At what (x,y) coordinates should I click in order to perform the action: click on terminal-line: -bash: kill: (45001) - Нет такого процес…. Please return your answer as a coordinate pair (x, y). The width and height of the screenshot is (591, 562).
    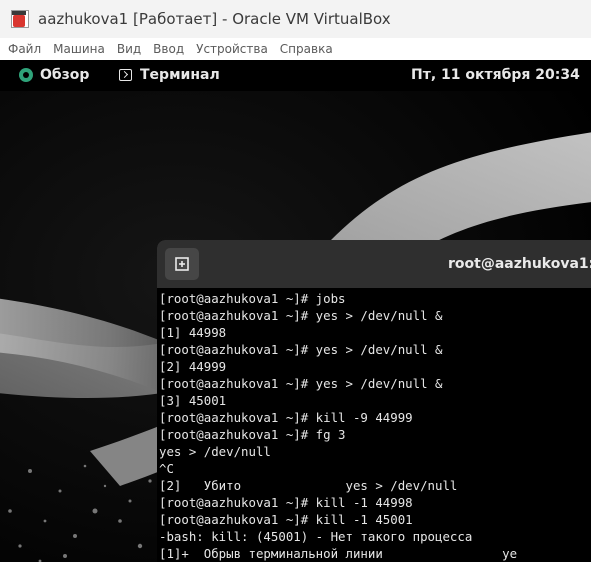
    Looking at the image, I should click on (316, 536).